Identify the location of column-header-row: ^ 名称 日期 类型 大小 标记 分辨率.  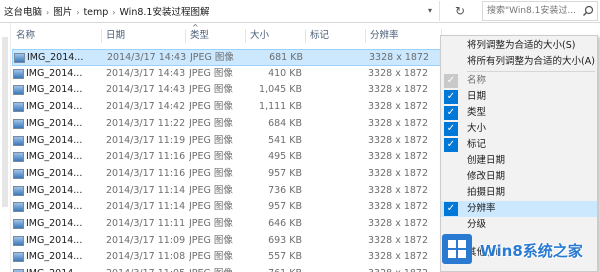
(232, 35).